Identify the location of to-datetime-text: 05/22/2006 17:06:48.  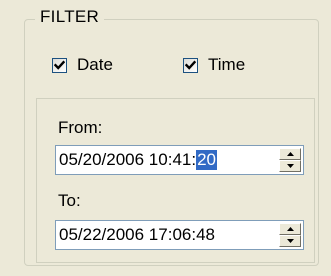
(137, 234).